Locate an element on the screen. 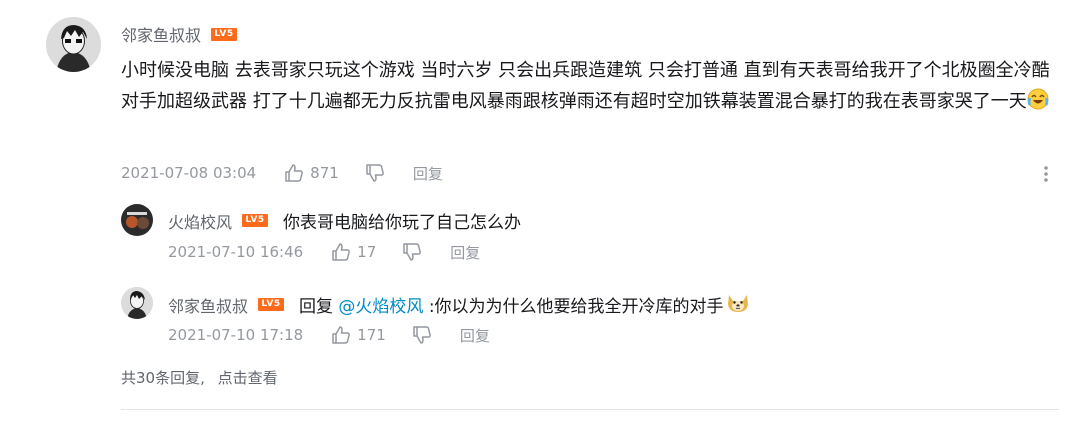  reply-text: 回复 @火焰校风 :你以为为什么他要给我全开冷库的对手 is located at coordinates (524, 304).